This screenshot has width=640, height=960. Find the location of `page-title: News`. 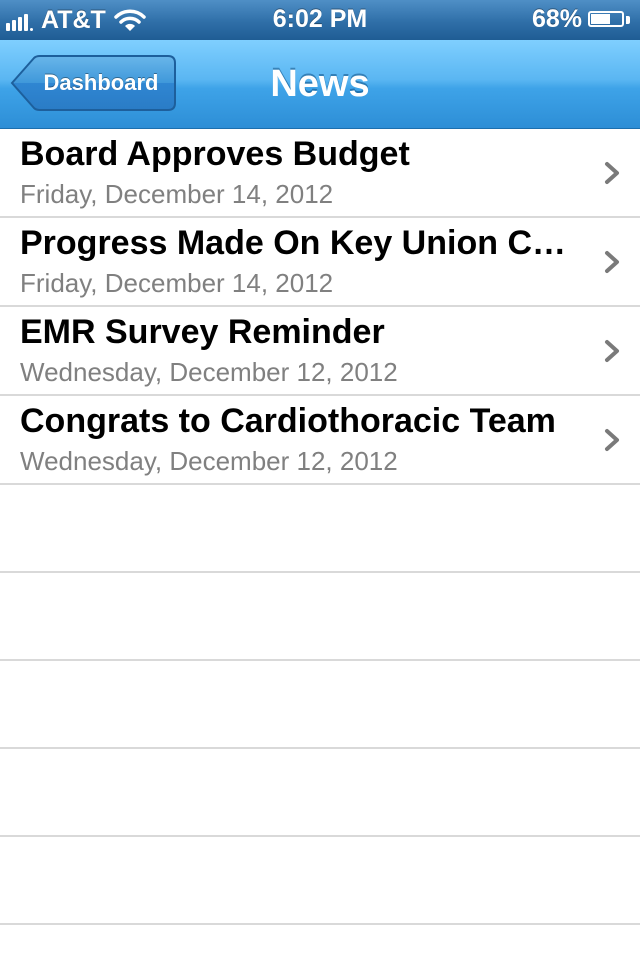

page-title: News is located at coordinates (320, 84).